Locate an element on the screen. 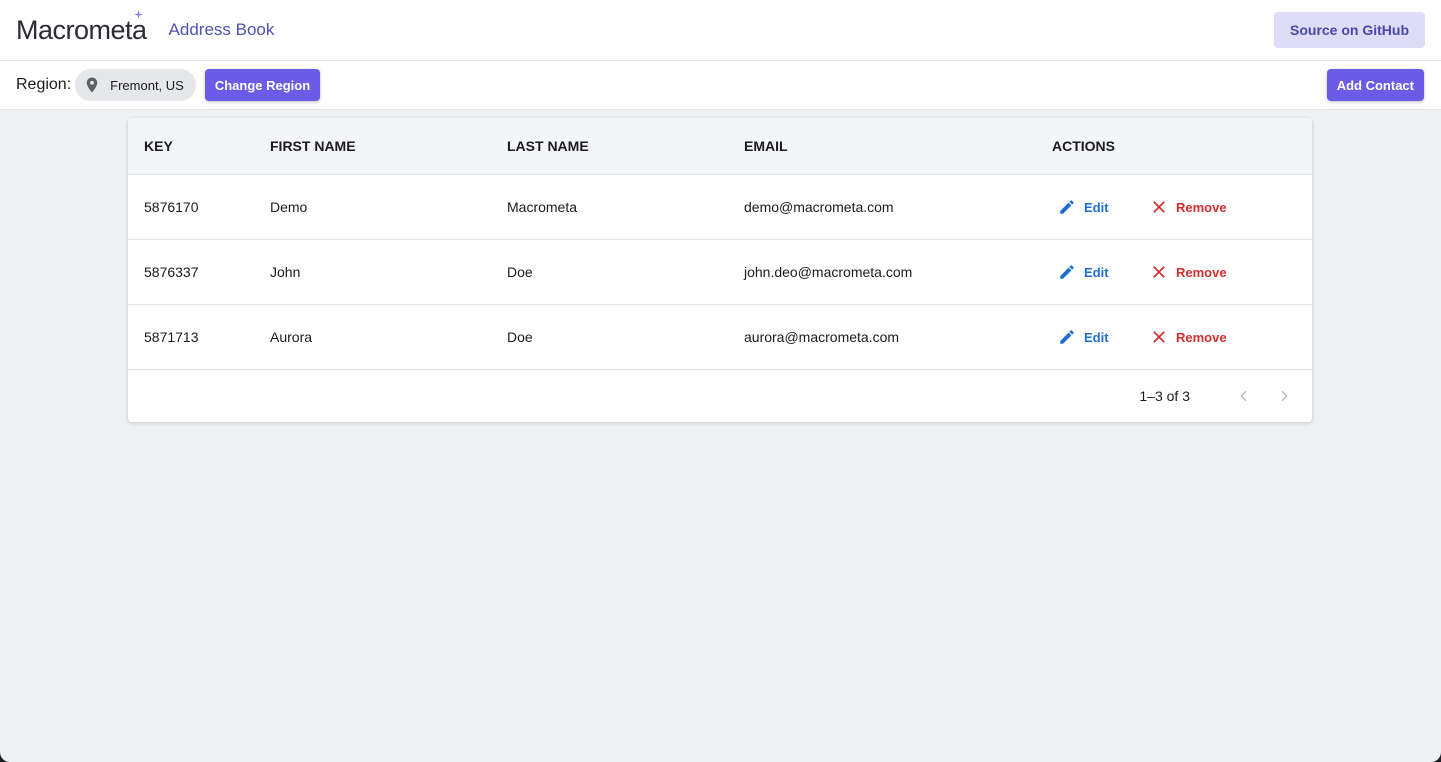  sparkle-icon is located at coordinates (138, 14).